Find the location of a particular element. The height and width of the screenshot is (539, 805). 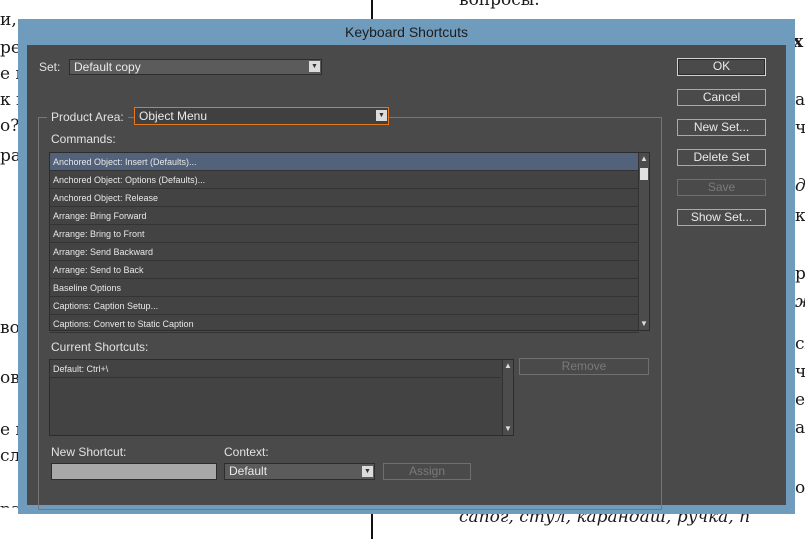

set-label: Set: is located at coordinates (50, 67).